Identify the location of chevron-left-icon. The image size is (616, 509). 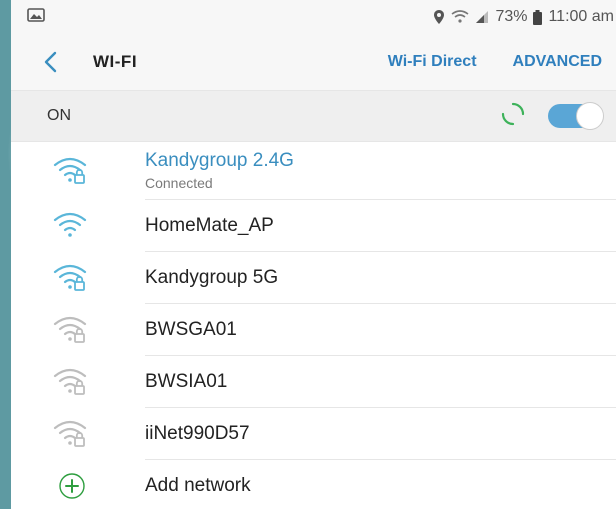
(50, 62).